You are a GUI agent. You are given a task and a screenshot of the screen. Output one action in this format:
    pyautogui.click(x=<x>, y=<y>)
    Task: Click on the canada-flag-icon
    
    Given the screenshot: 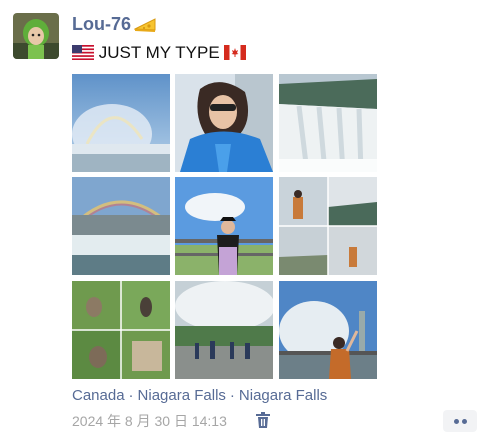 What is the action you would take?
    pyautogui.click(x=235, y=55)
    